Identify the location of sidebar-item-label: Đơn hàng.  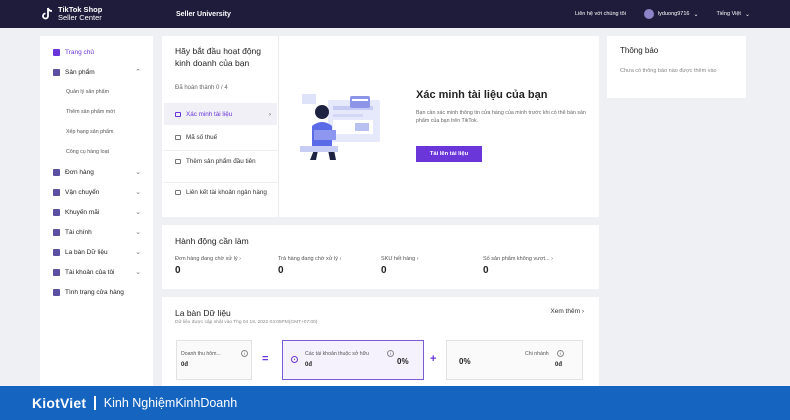
(79, 172).